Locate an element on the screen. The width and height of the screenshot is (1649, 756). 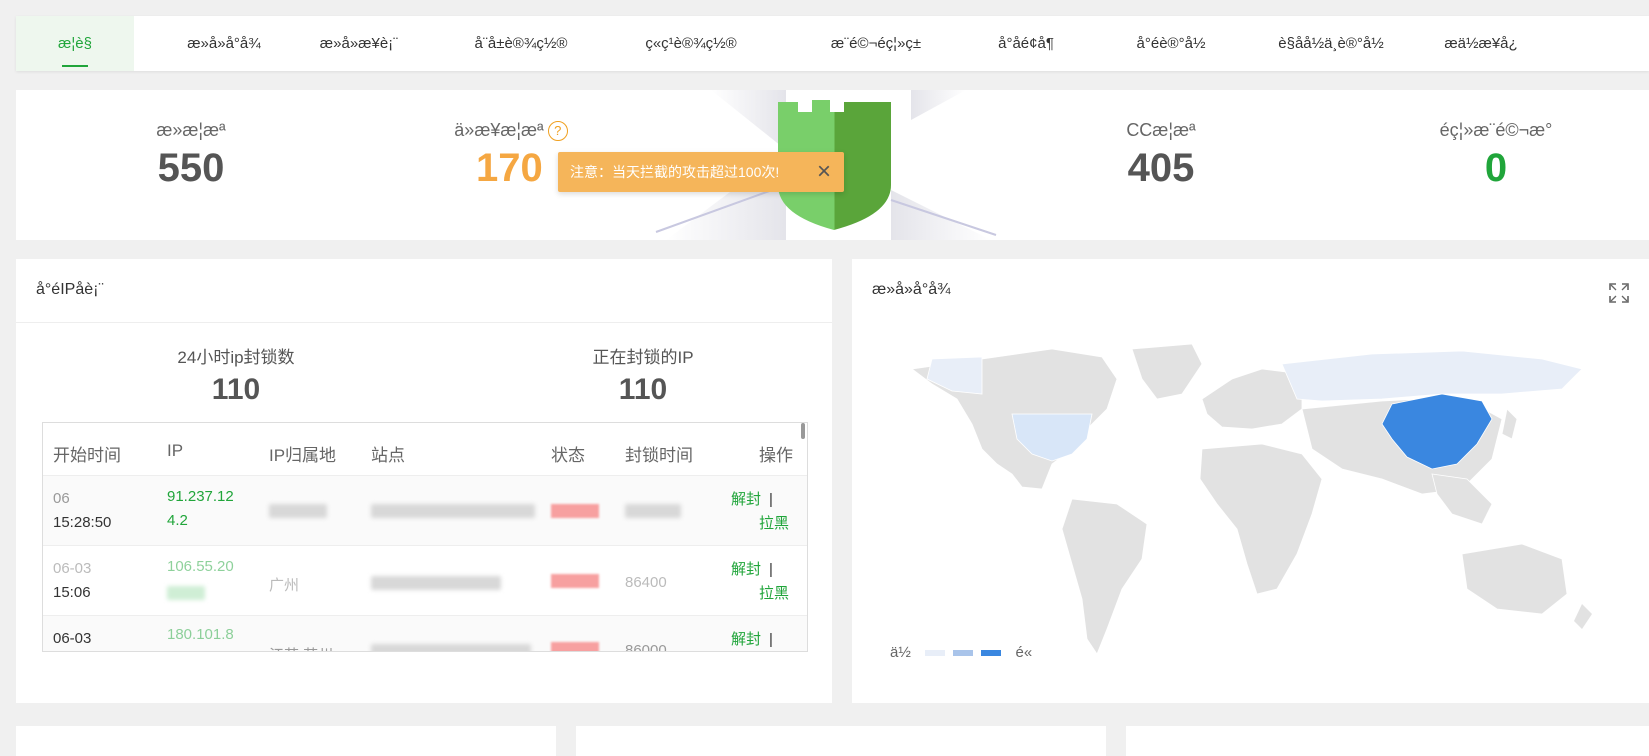
tab-attack-report: æ»å»æ¥è¡¨ is located at coordinates (359, 43).